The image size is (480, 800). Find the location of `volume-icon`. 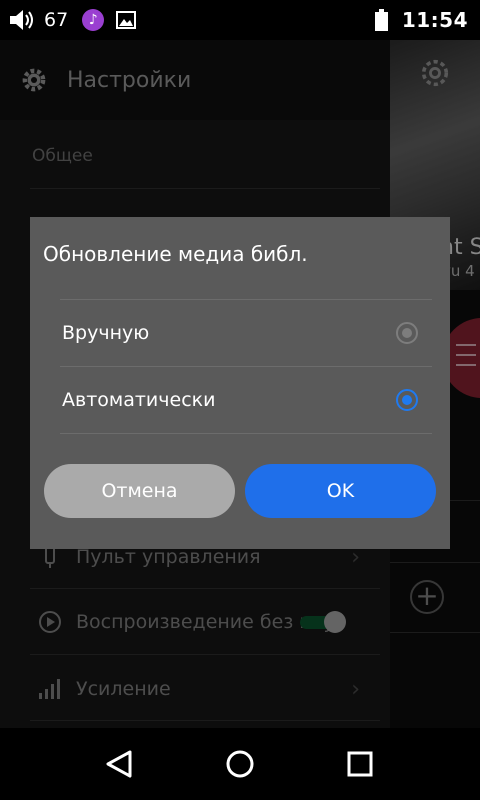

volume-icon is located at coordinates (21, 20).